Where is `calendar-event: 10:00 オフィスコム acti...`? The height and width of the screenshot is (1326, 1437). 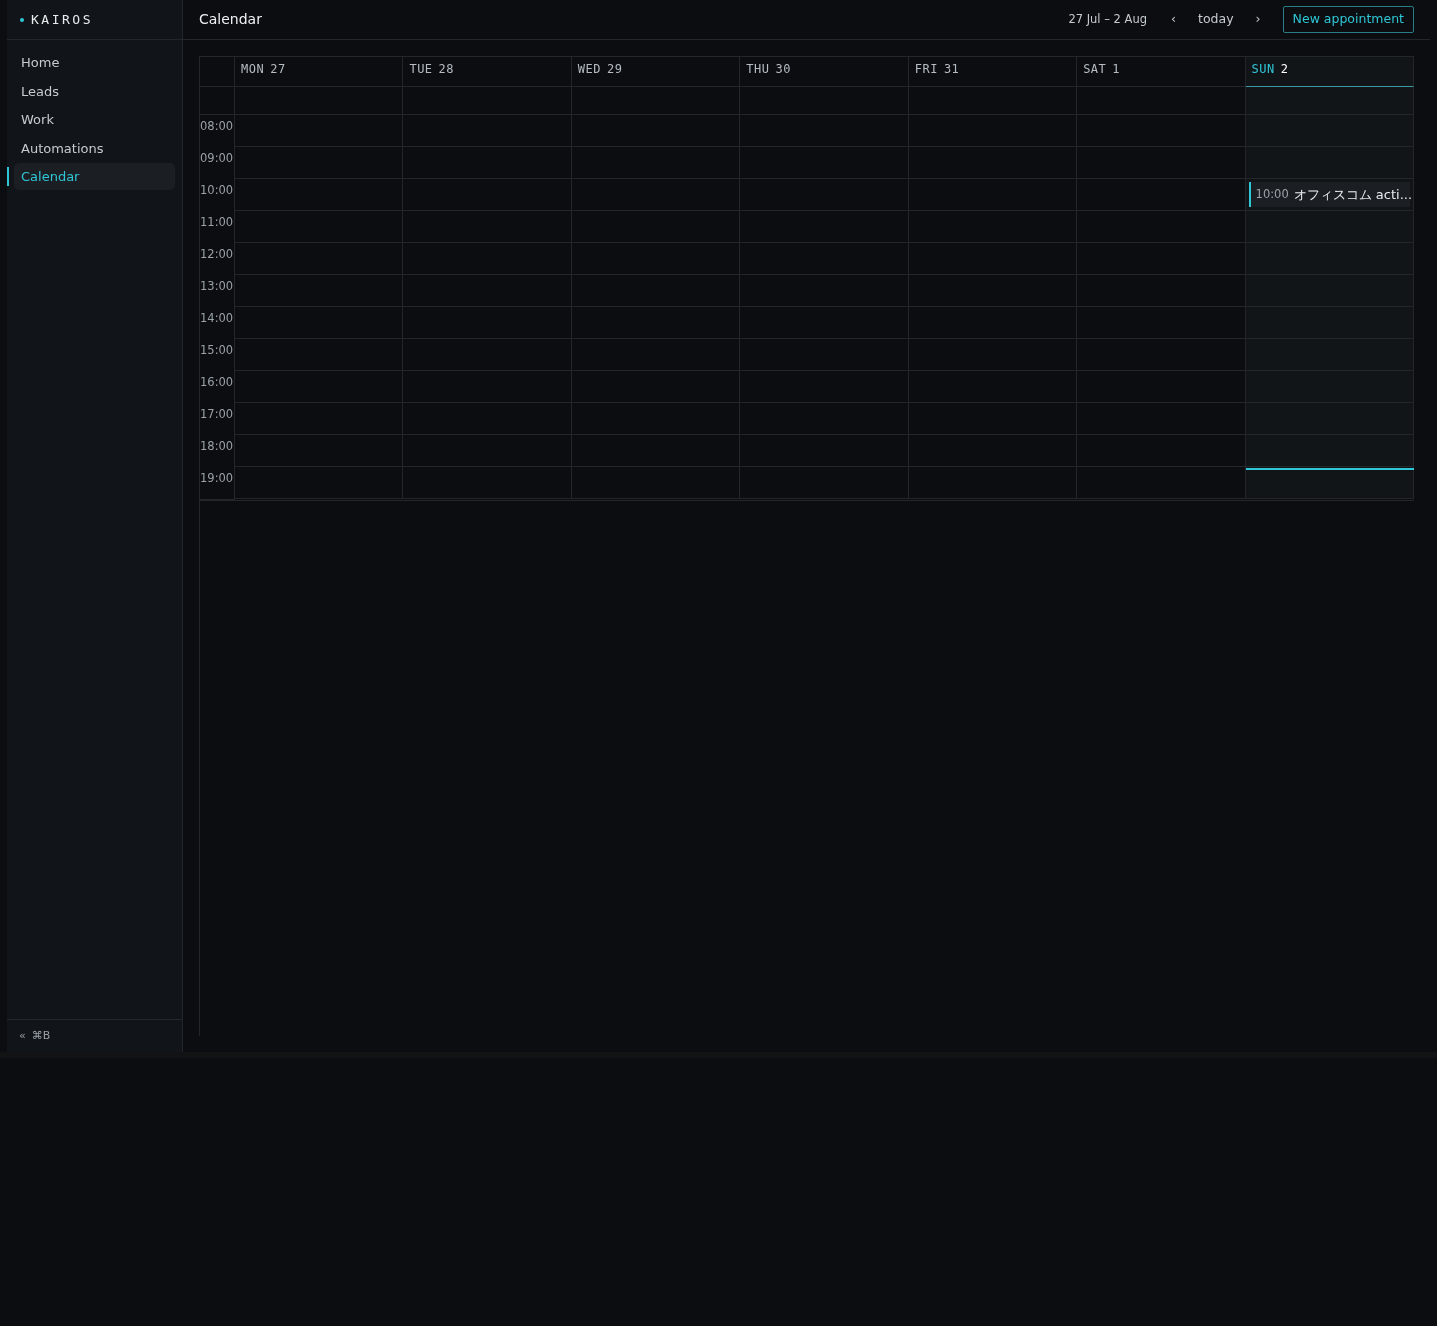
calendar-event: 10:00 オフィスコム acti... is located at coordinates (1329, 194).